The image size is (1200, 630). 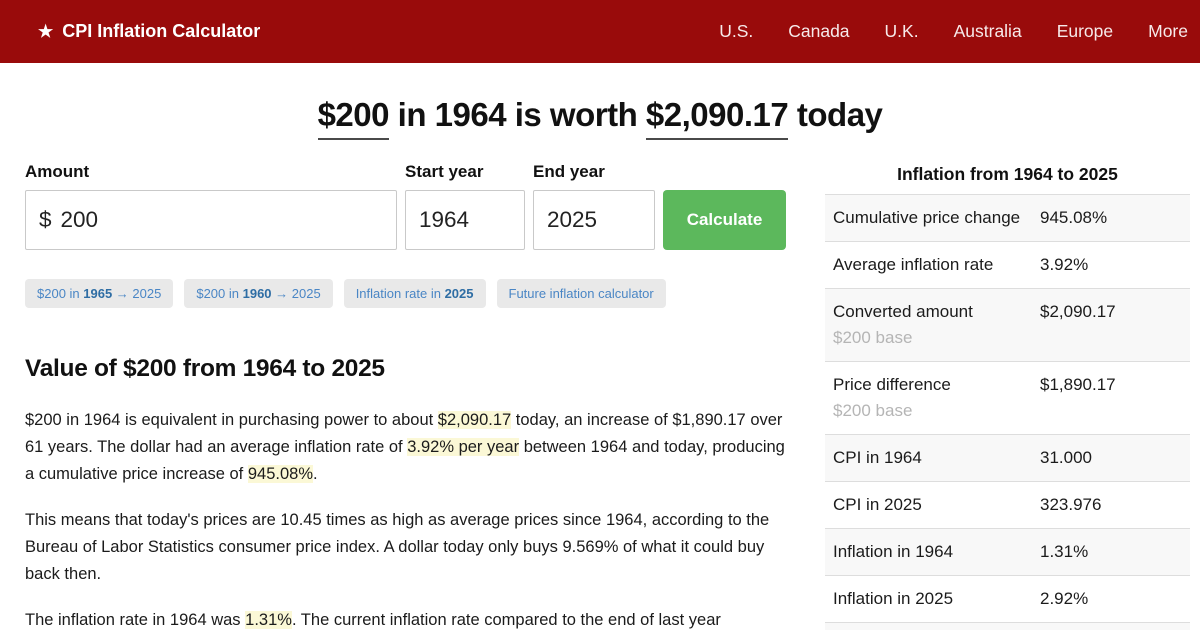 What do you see at coordinates (57, 171) in the screenshot?
I see `amount-label: Amount` at bounding box center [57, 171].